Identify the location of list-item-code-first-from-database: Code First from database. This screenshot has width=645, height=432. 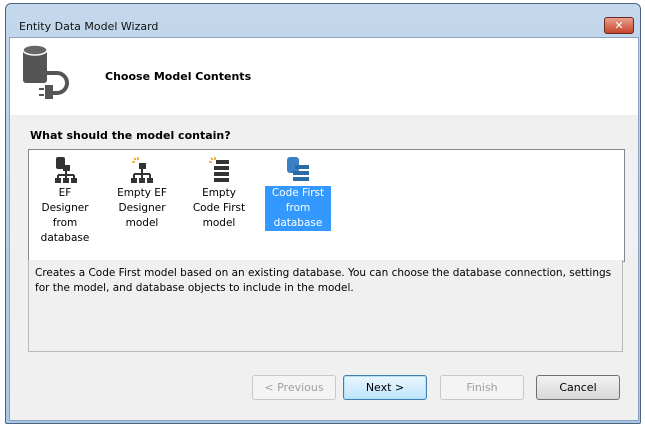
(298, 192).